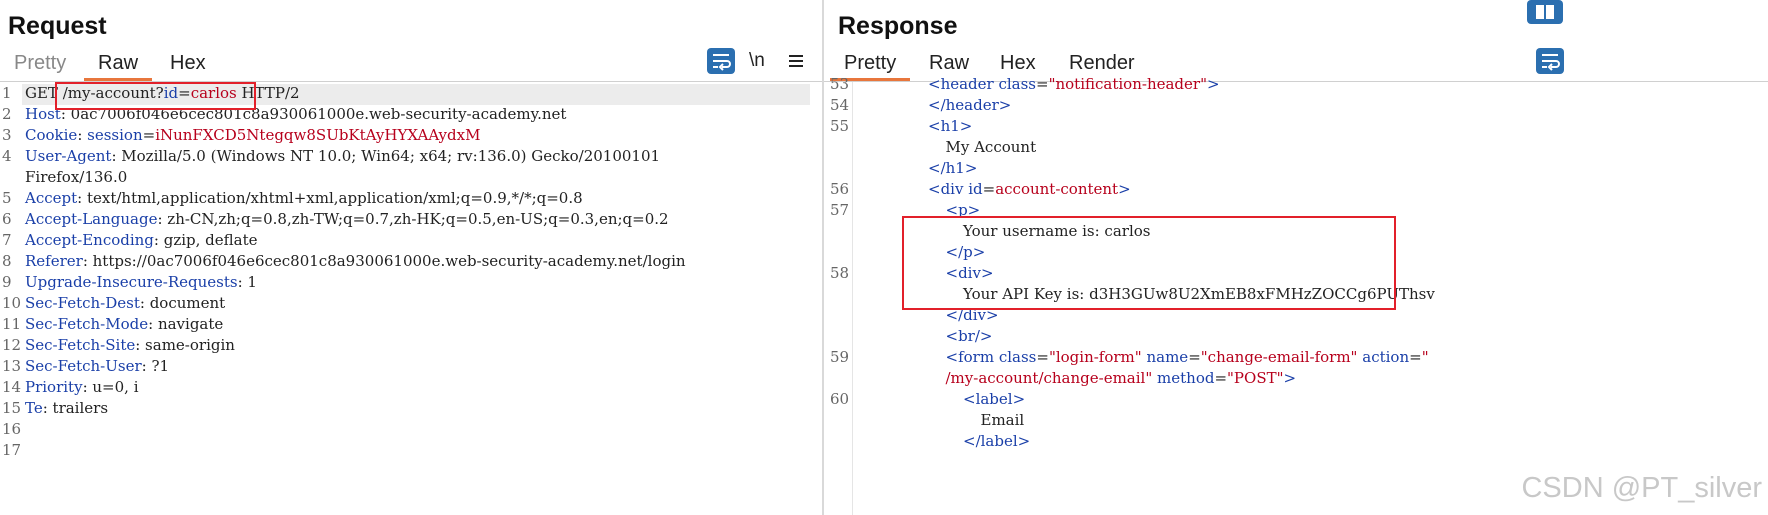 This screenshot has width=1768, height=515. I want to click on line-number: 12, so click(12, 345).